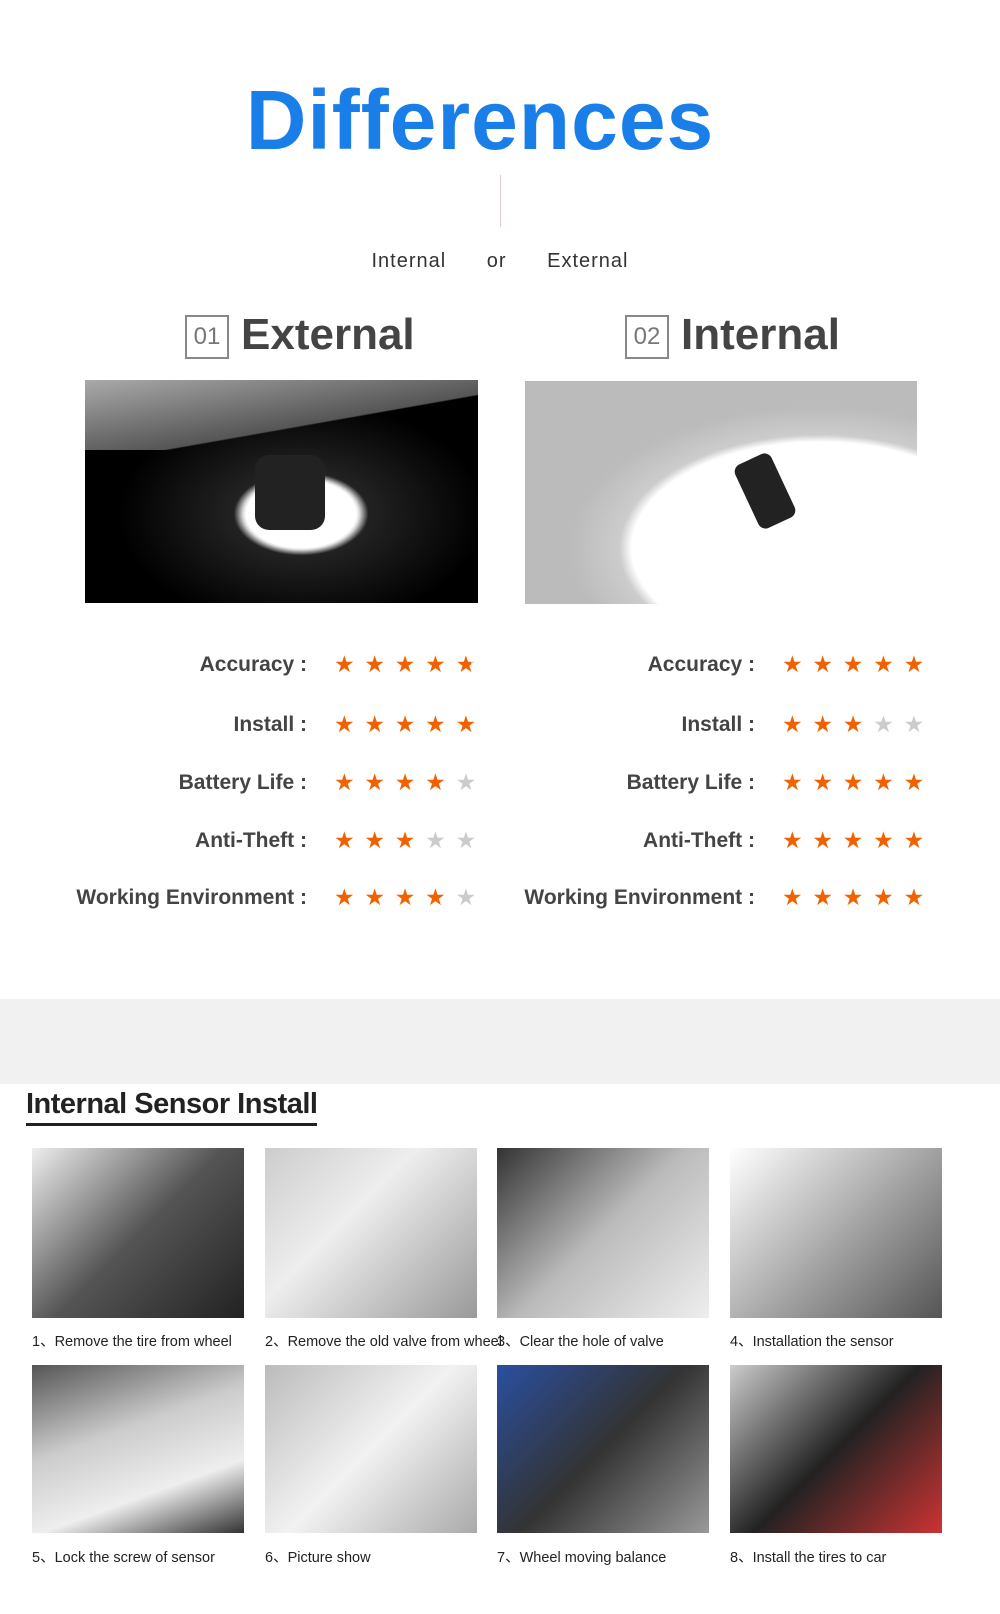  Describe the element at coordinates (132, 1342) in the screenshot. I see `step-caption: 1、Remove the tire from wheel` at that location.